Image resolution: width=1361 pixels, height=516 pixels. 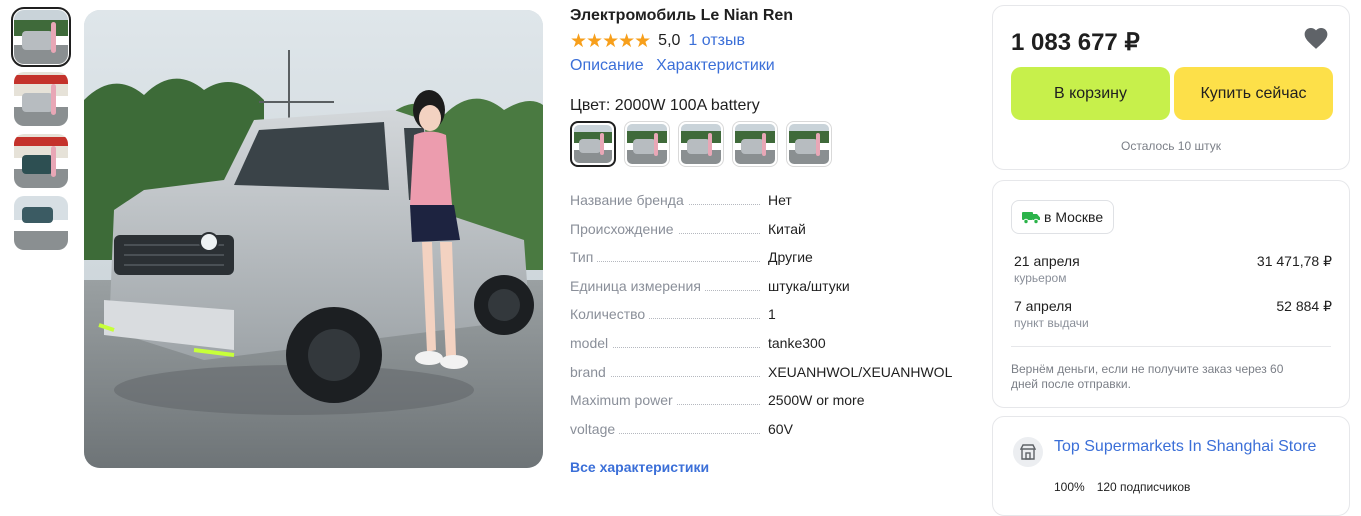 What do you see at coordinates (610, 41) in the screenshot?
I see `rating-stars-icon: ★★★★★` at bounding box center [610, 41].